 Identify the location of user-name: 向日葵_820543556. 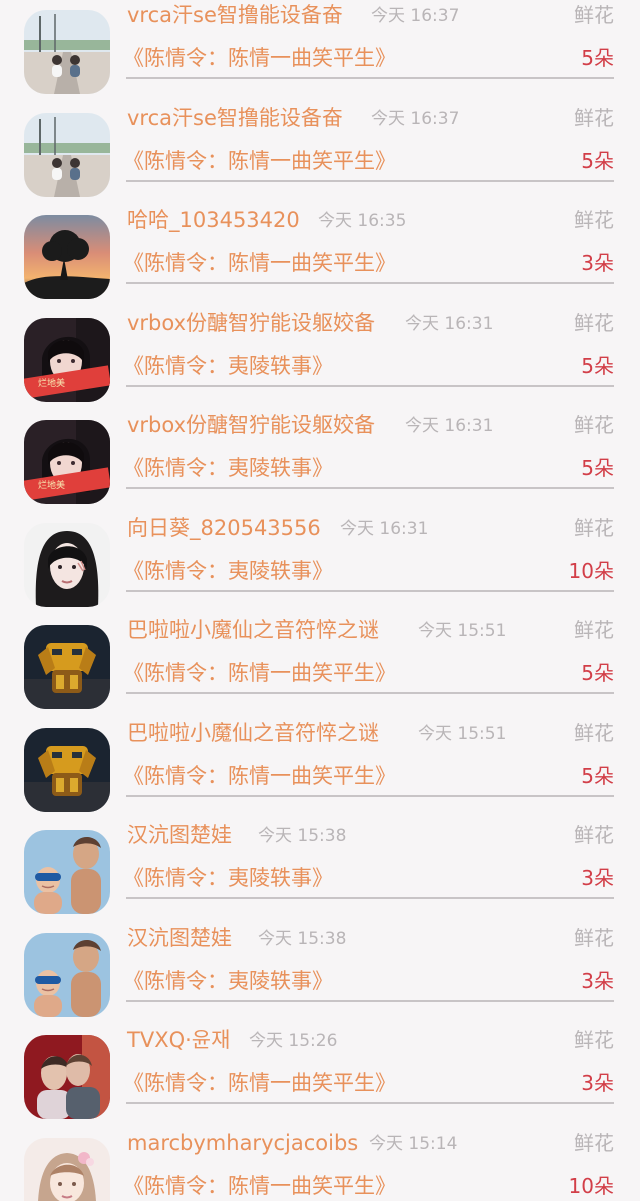
(224, 528).